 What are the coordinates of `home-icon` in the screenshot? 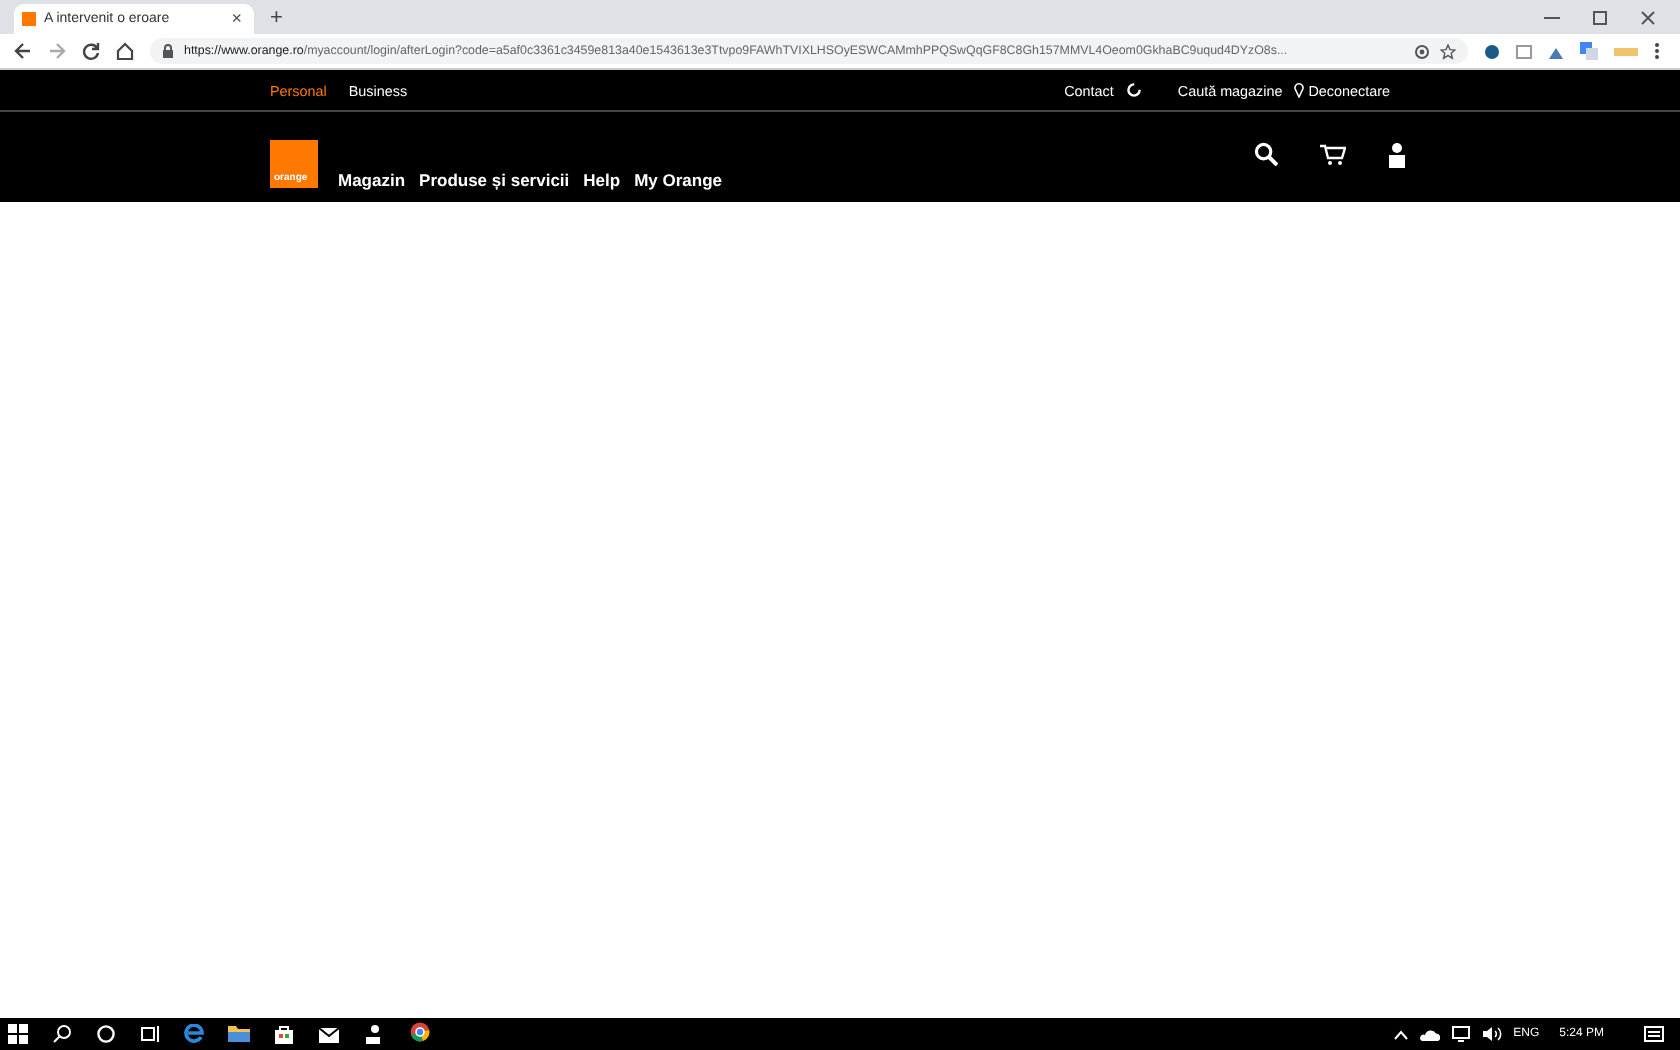 It's located at (125, 51).